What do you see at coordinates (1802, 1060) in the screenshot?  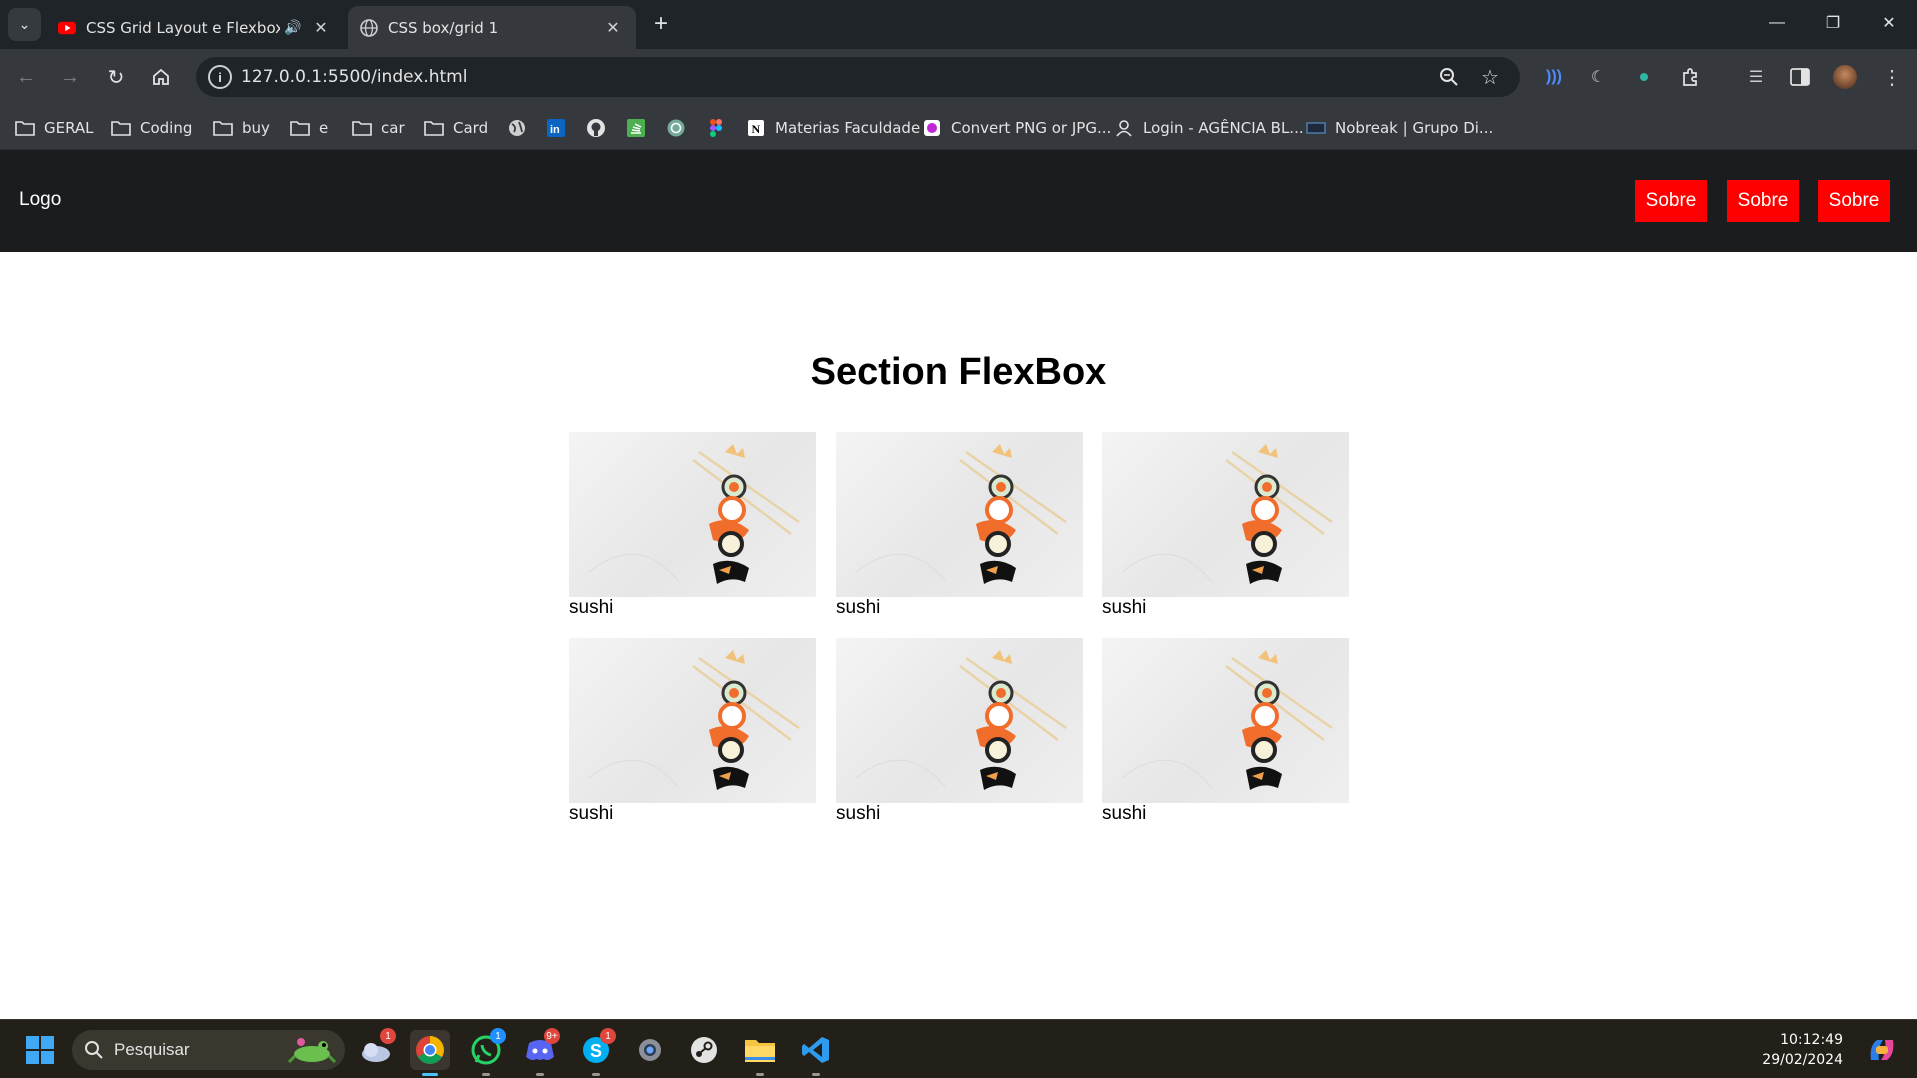 I see `clock-date: 29/02/2024` at bounding box center [1802, 1060].